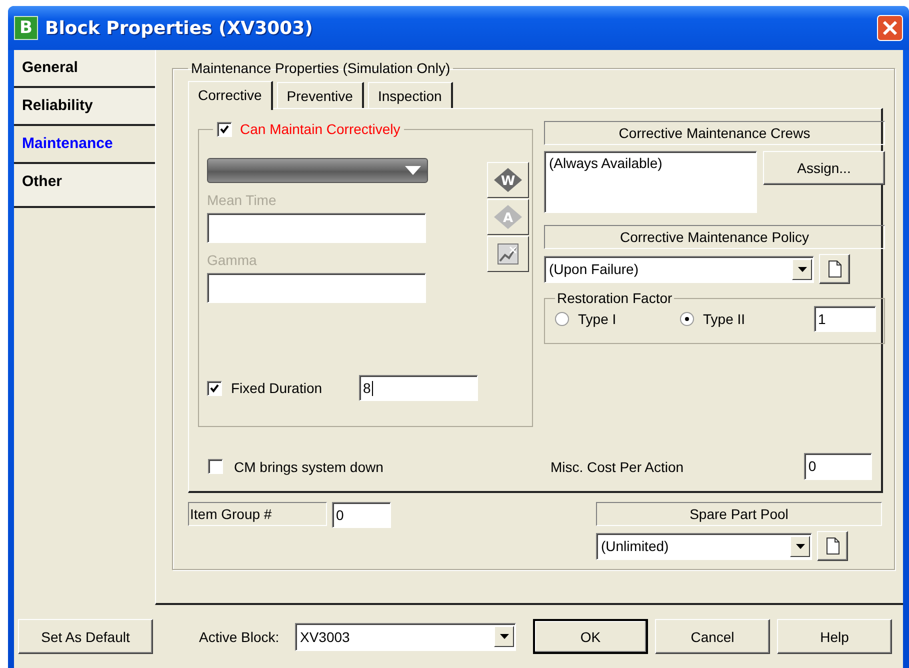  I want to click on list-box: (Always Available), so click(650, 182).